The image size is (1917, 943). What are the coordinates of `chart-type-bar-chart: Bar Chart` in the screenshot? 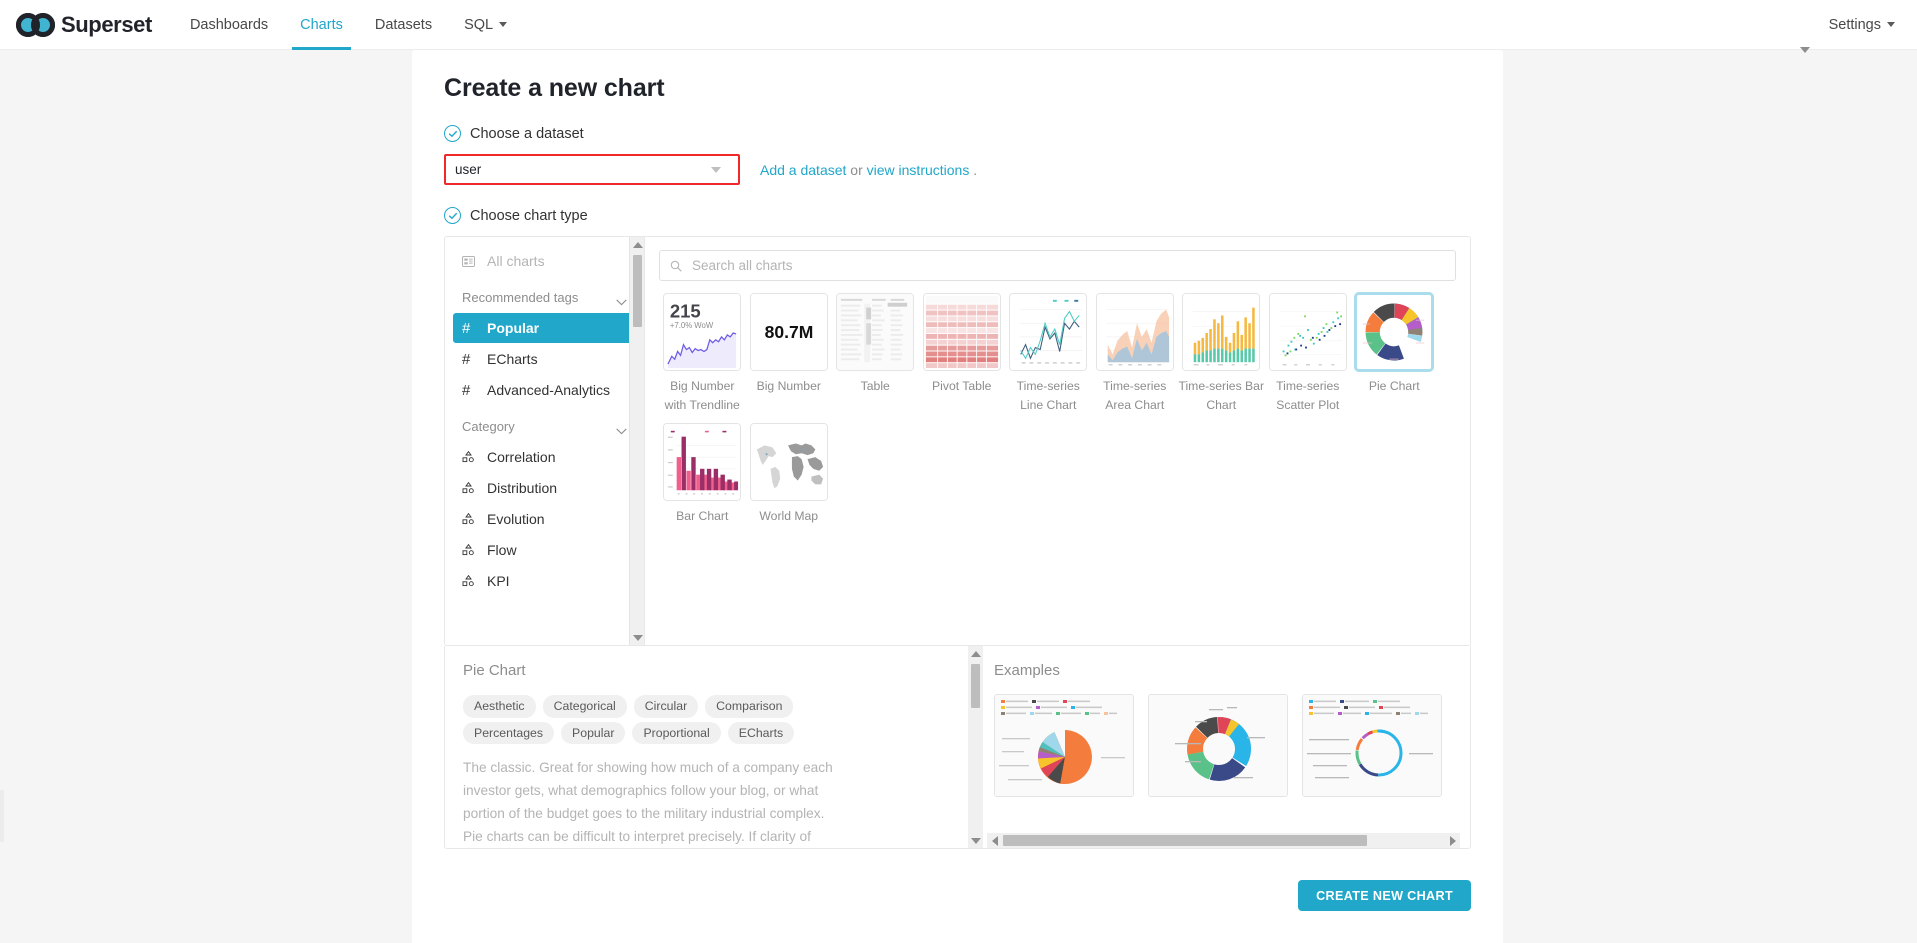 It's located at (702, 474).